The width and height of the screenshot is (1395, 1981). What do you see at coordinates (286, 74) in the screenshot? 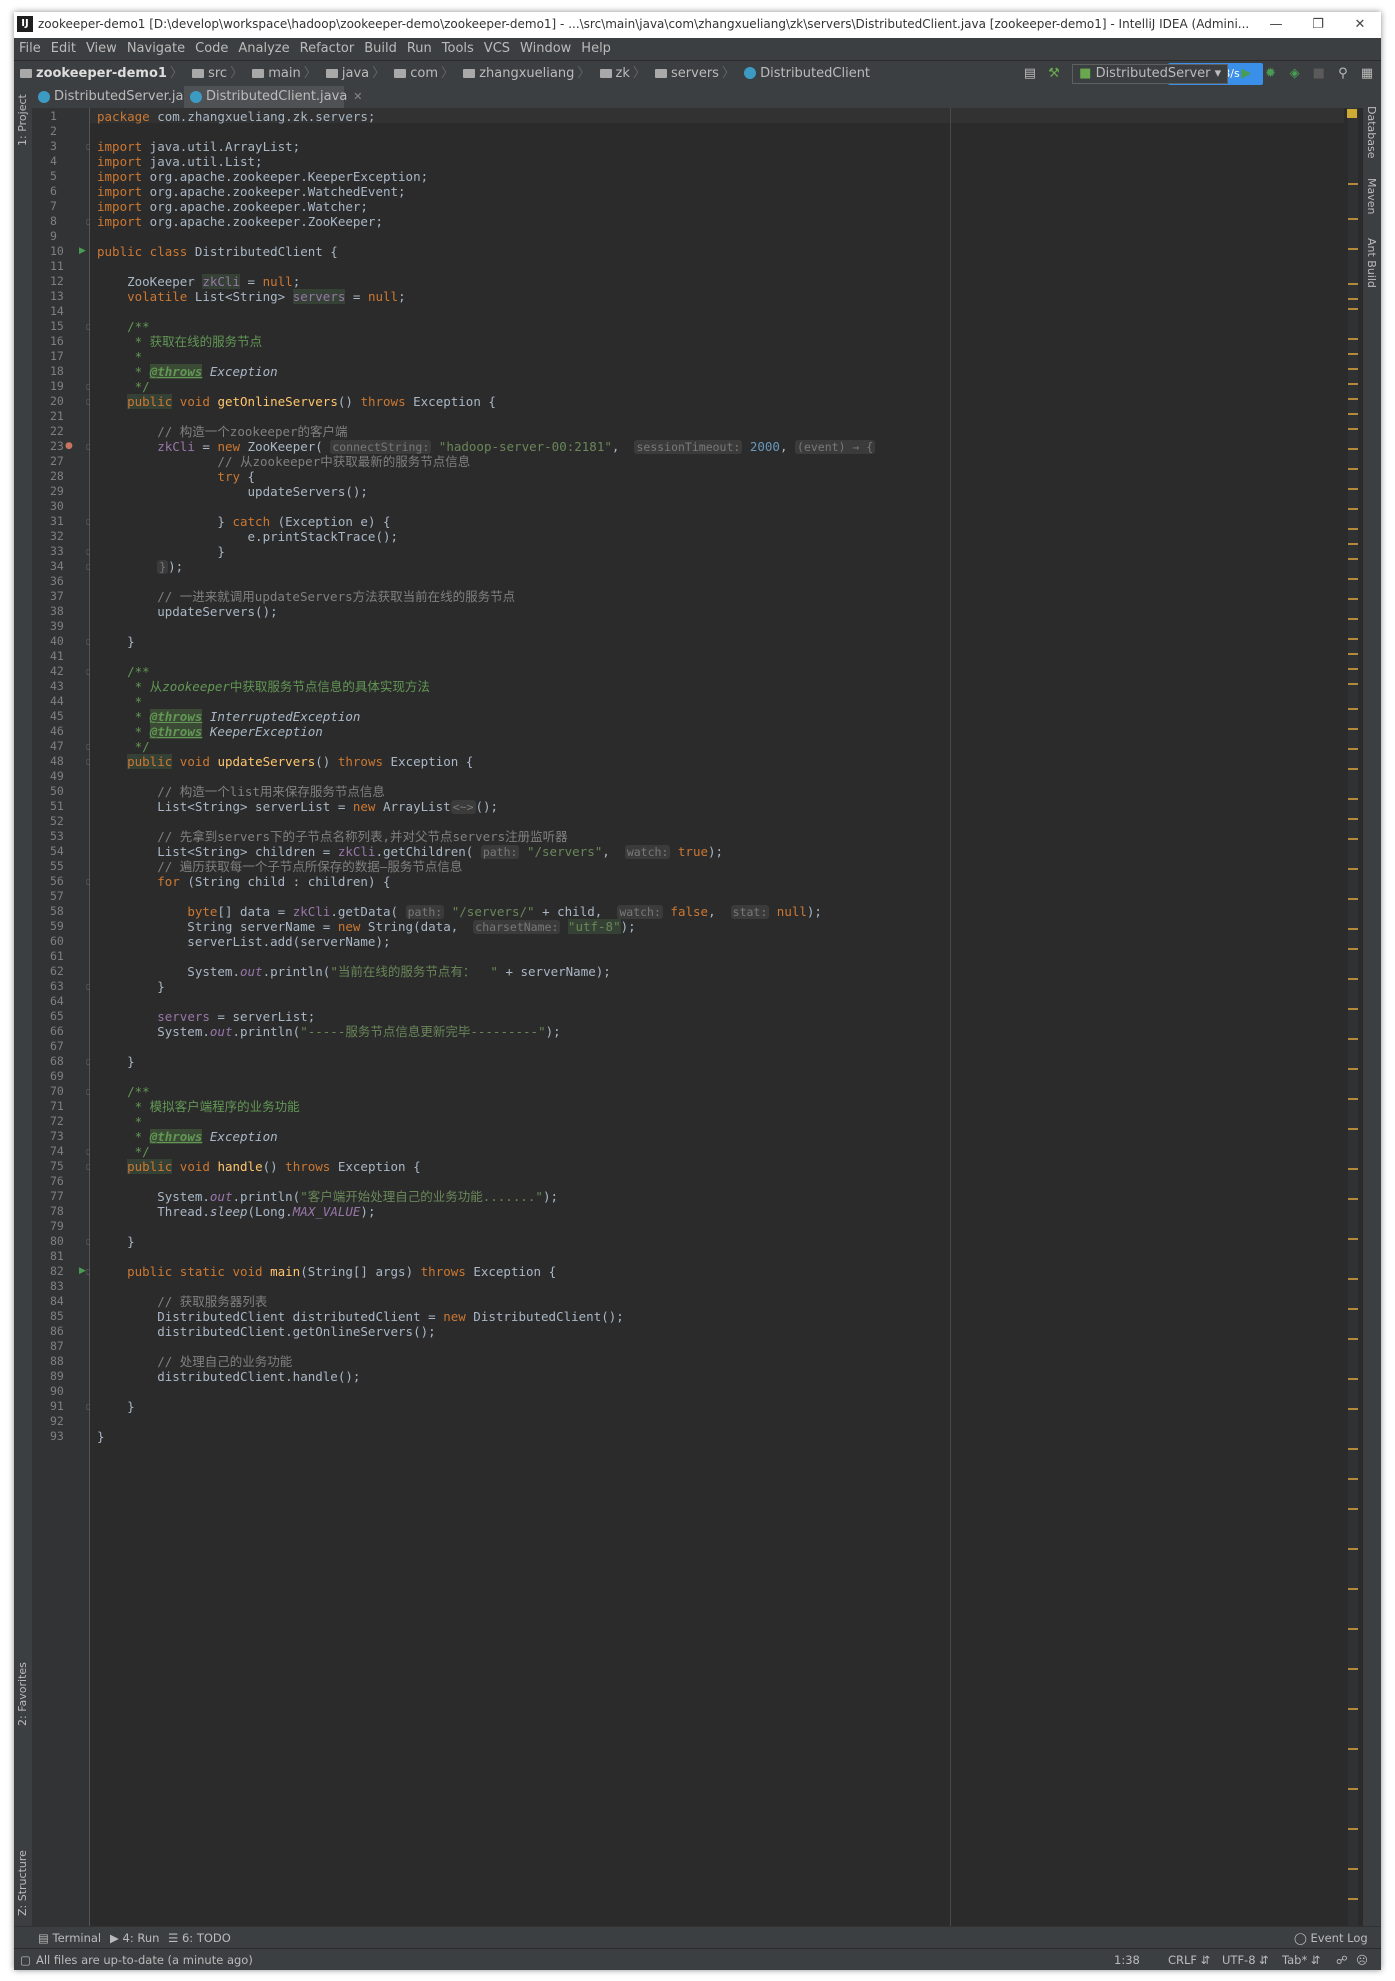
I see `breadcrumb-main: main 〉` at bounding box center [286, 74].